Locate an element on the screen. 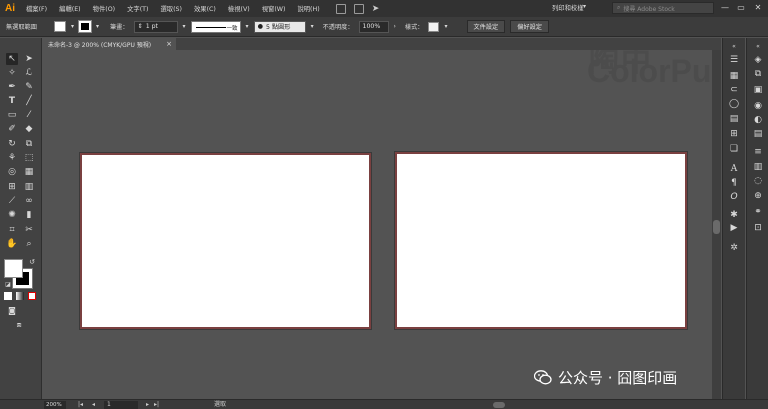  slice-tool-icon: ✂ is located at coordinates (29, 230).